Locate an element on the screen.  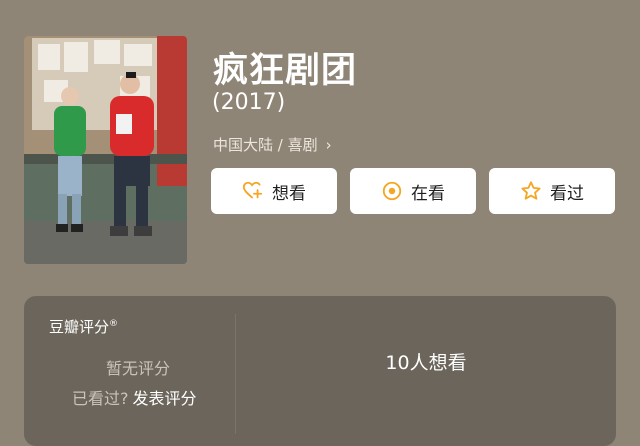
rating-title: 豆瓣评分® is located at coordinates (83, 326).